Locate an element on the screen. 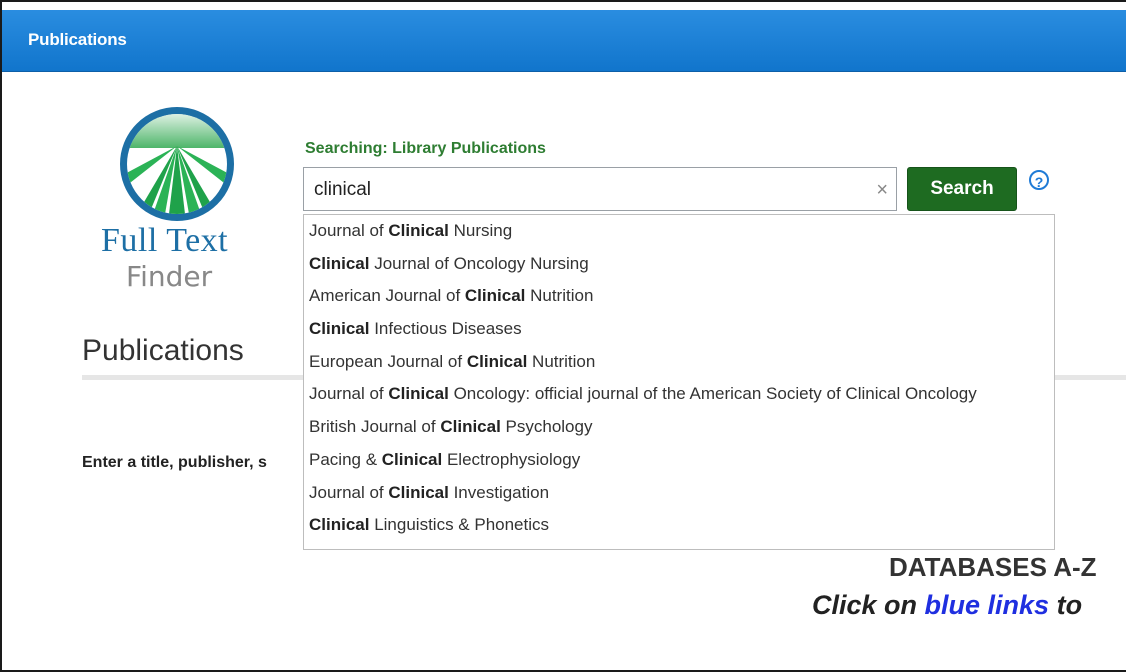 The width and height of the screenshot is (1126, 672). databases-heading: DATABASES A-Z is located at coordinates (993, 567).